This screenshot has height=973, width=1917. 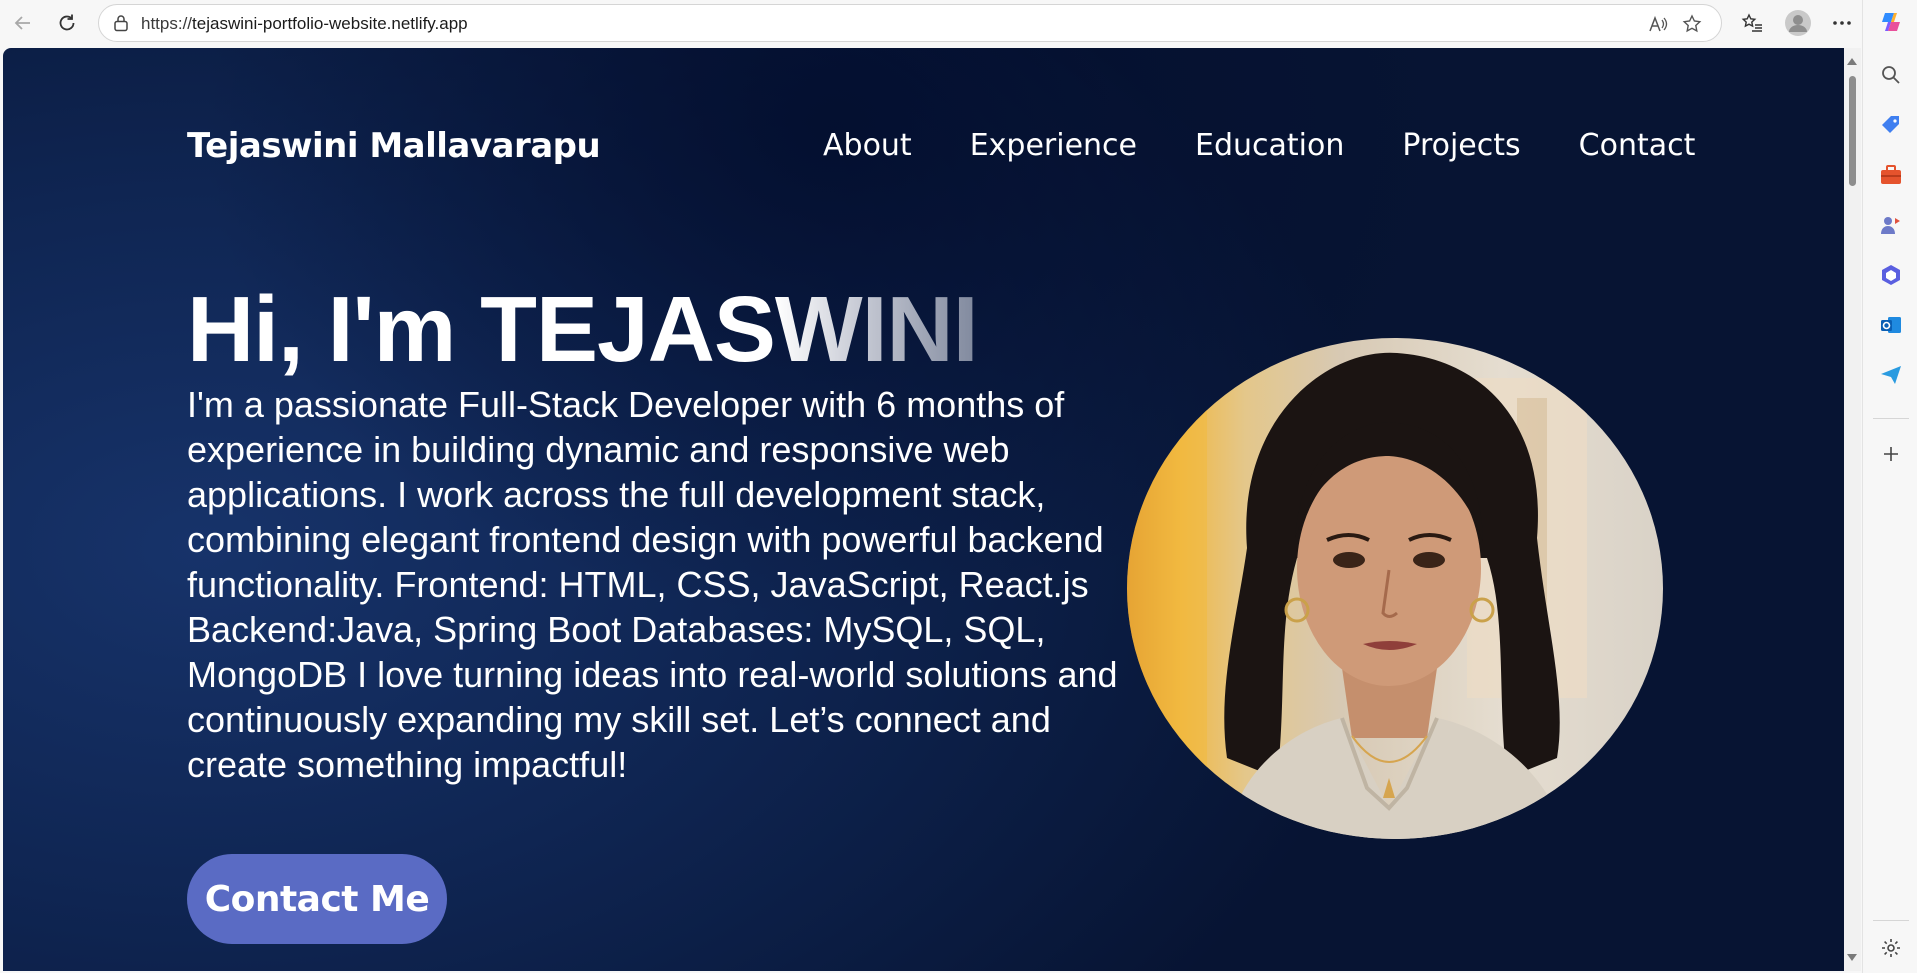 I want to click on lock-icon, so click(x=121, y=23).